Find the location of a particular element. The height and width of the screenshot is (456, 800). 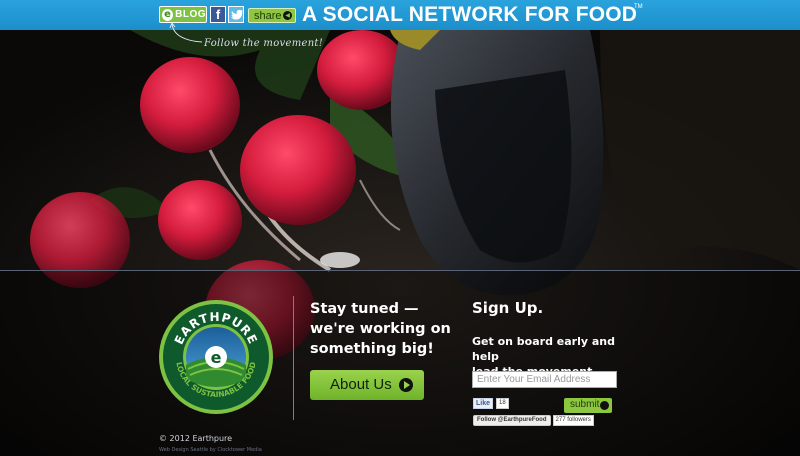

facebook-like-widget: Like 18 is located at coordinates (491, 403).